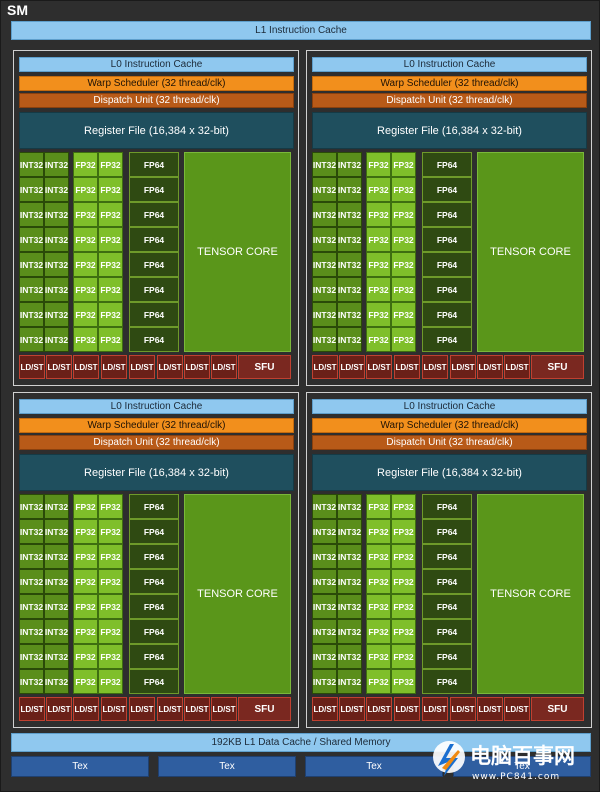 The height and width of the screenshot is (792, 600). Describe the element at coordinates (156, 425) in the screenshot. I see `warp-scheduler: Warp Scheduler (32 thread/clk)` at that location.